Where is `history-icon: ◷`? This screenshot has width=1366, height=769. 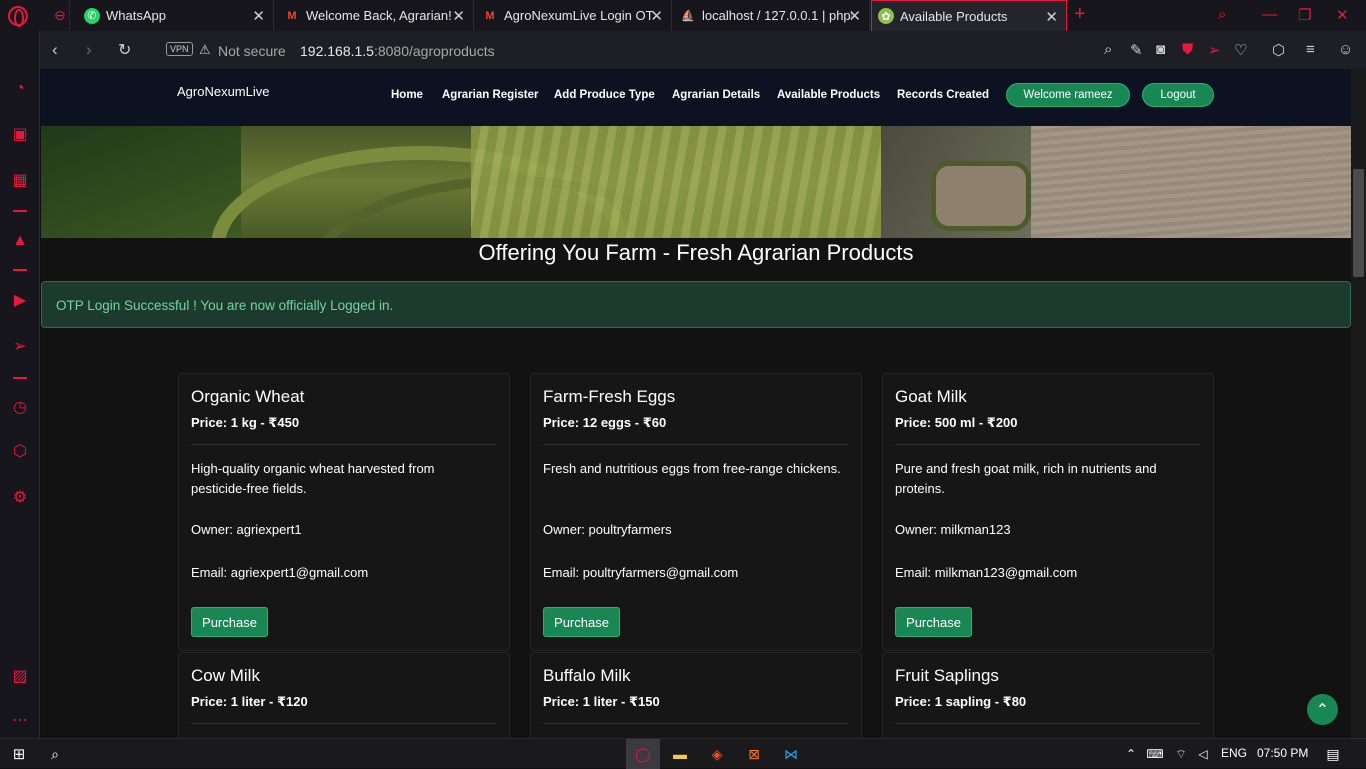
history-icon: ◷ is located at coordinates (20, 408).